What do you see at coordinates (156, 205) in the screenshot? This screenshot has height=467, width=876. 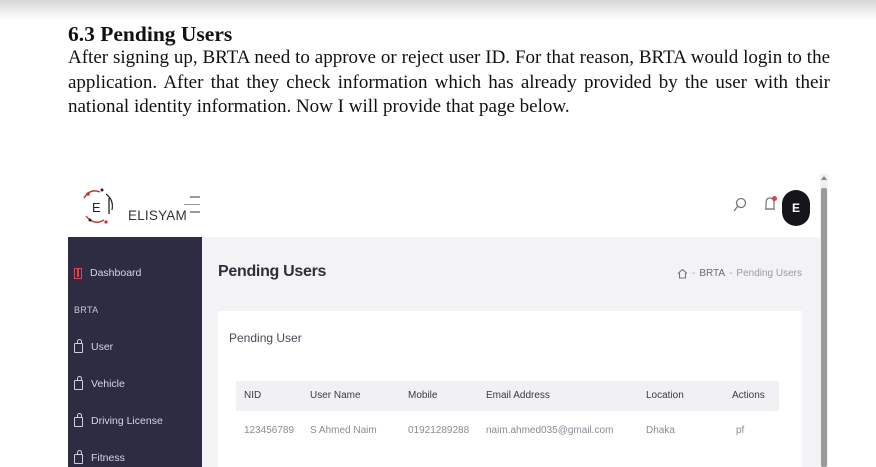 I see `brand-logo: E ELISYAM` at bounding box center [156, 205].